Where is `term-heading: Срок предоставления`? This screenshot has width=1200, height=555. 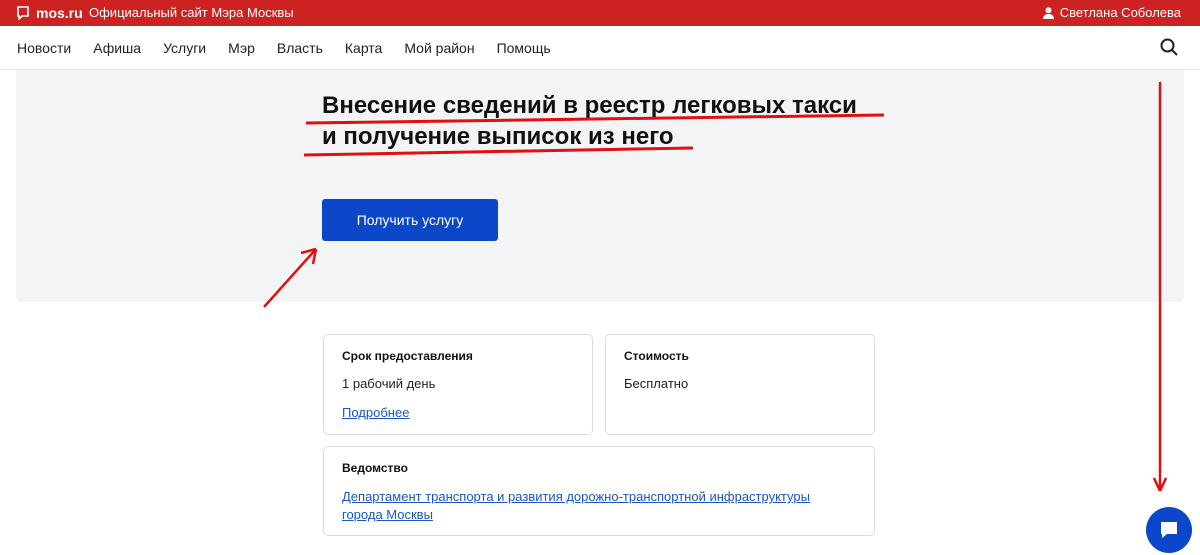 term-heading: Срок предоставления is located at coordinates (407, 356).